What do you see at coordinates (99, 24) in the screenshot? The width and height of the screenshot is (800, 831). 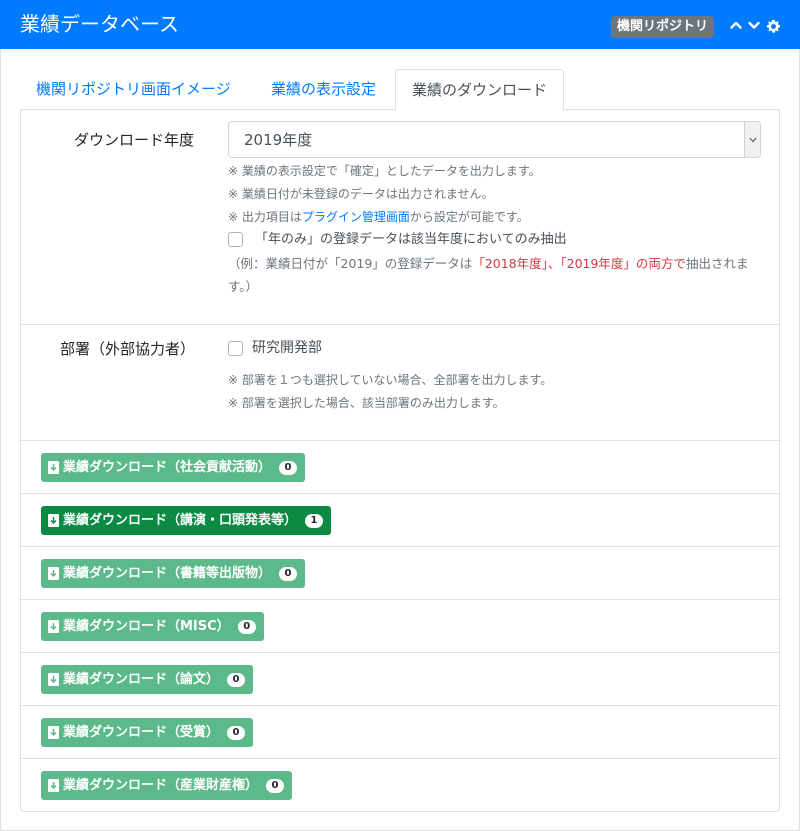 I see `app-title: 業績データベース` at bounding box center [99, 24].